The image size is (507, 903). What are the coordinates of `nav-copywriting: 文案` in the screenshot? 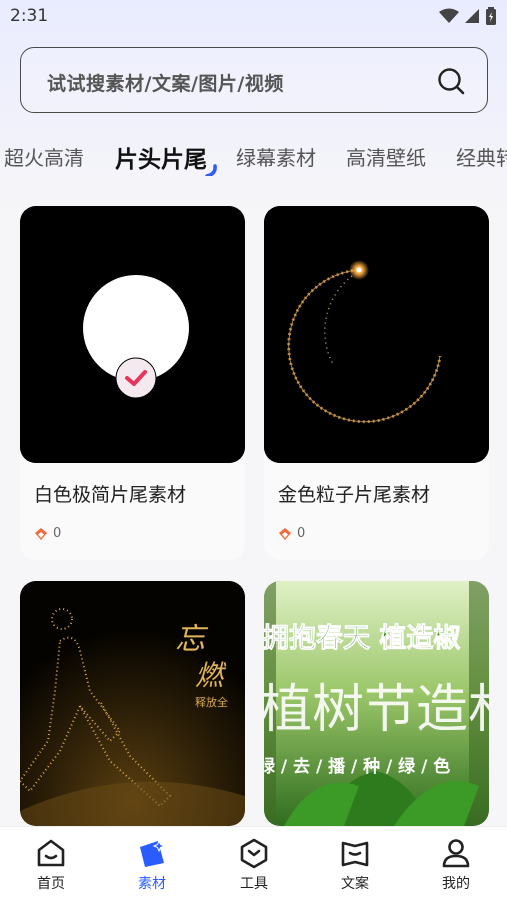 It's located at (355, 865).